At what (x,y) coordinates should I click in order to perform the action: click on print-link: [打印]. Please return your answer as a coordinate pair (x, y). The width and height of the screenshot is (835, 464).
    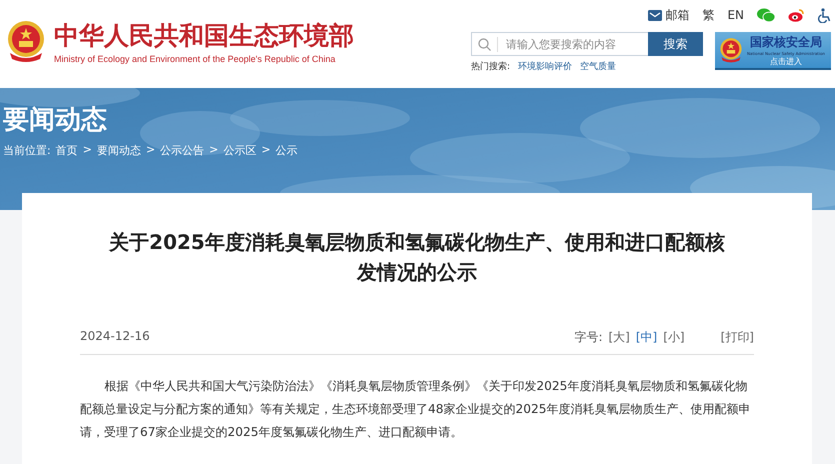
    Looking at the image, I should click on (737, 337).